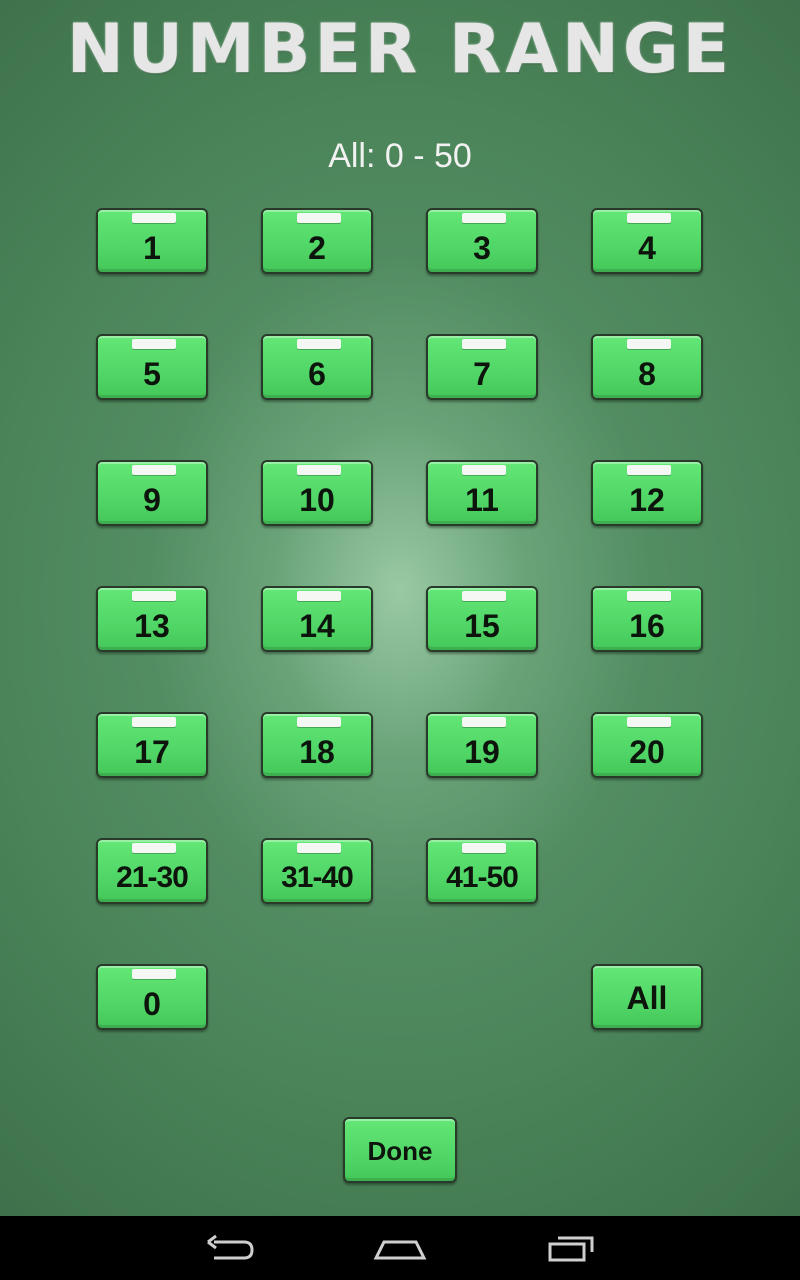  What do you see at coordinates (317, 374) in the screenshot?
I see `button-label: 6` at bounding box center [317, 374].